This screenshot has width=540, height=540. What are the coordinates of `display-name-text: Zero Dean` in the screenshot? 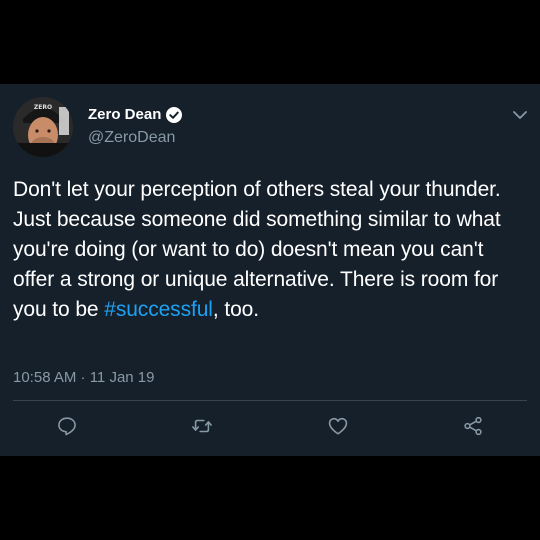 It's located at (125, 114).